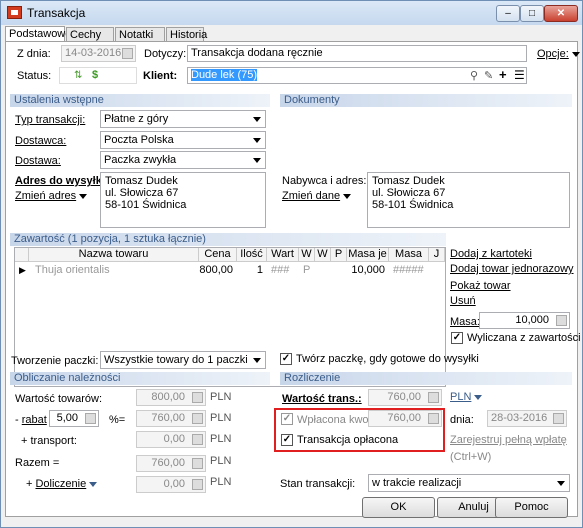  I want to click on tab-cechy: Cechy (0), so click(90, 40).